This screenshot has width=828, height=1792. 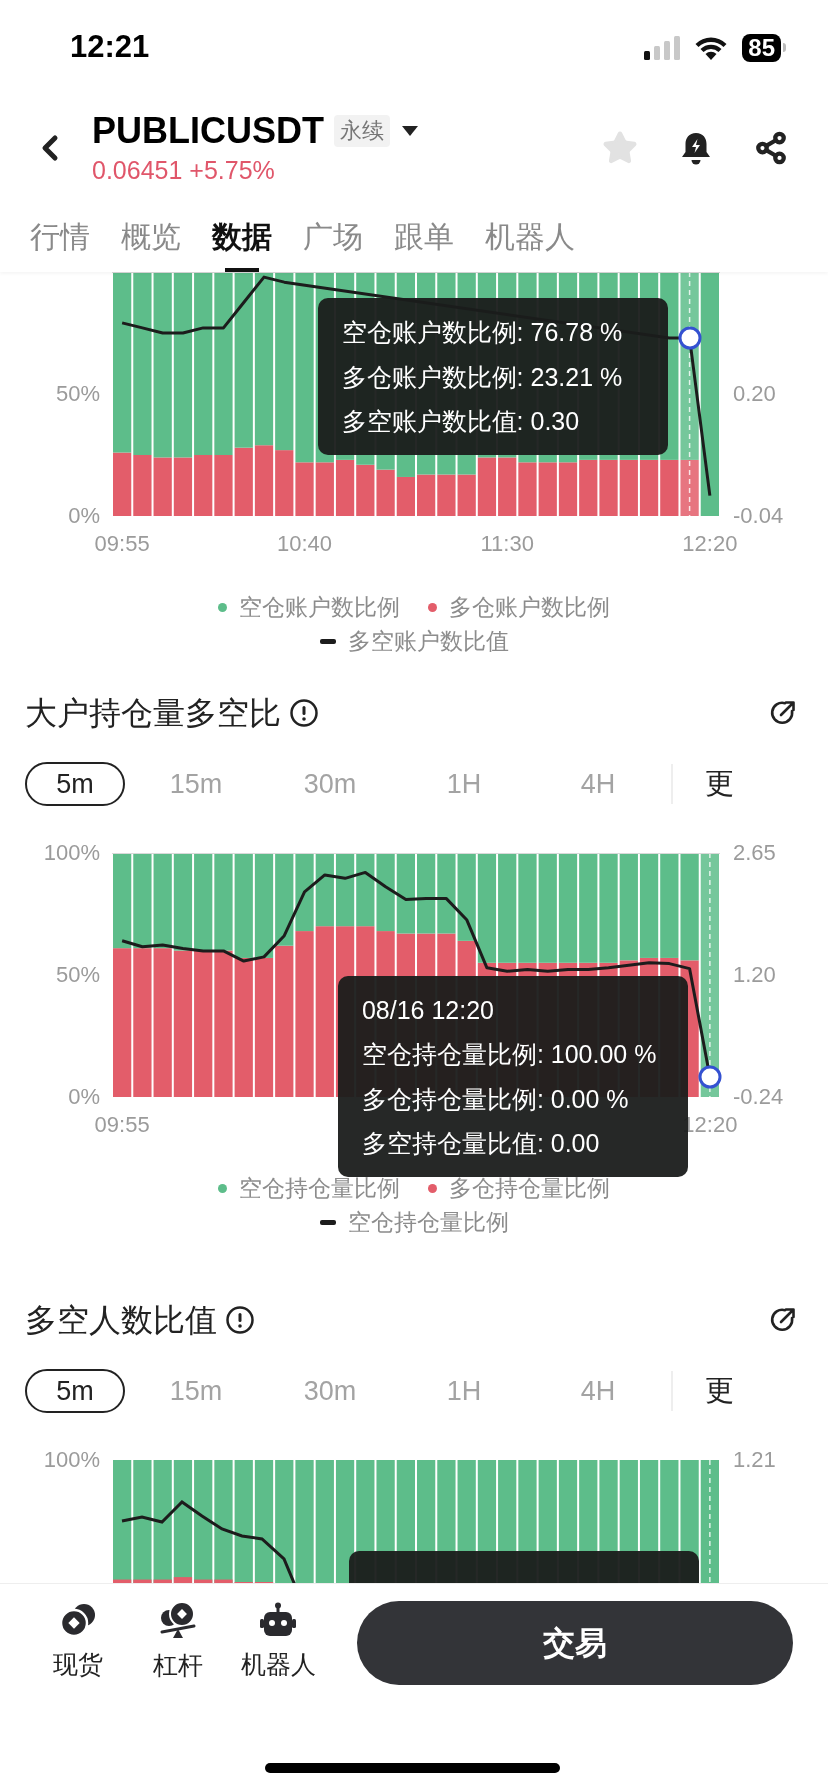 What do you see at coordinates (319, 607) in the screenshot?
I see `legend-label: 空仓账户数比例` at bounding box center [319, 607].